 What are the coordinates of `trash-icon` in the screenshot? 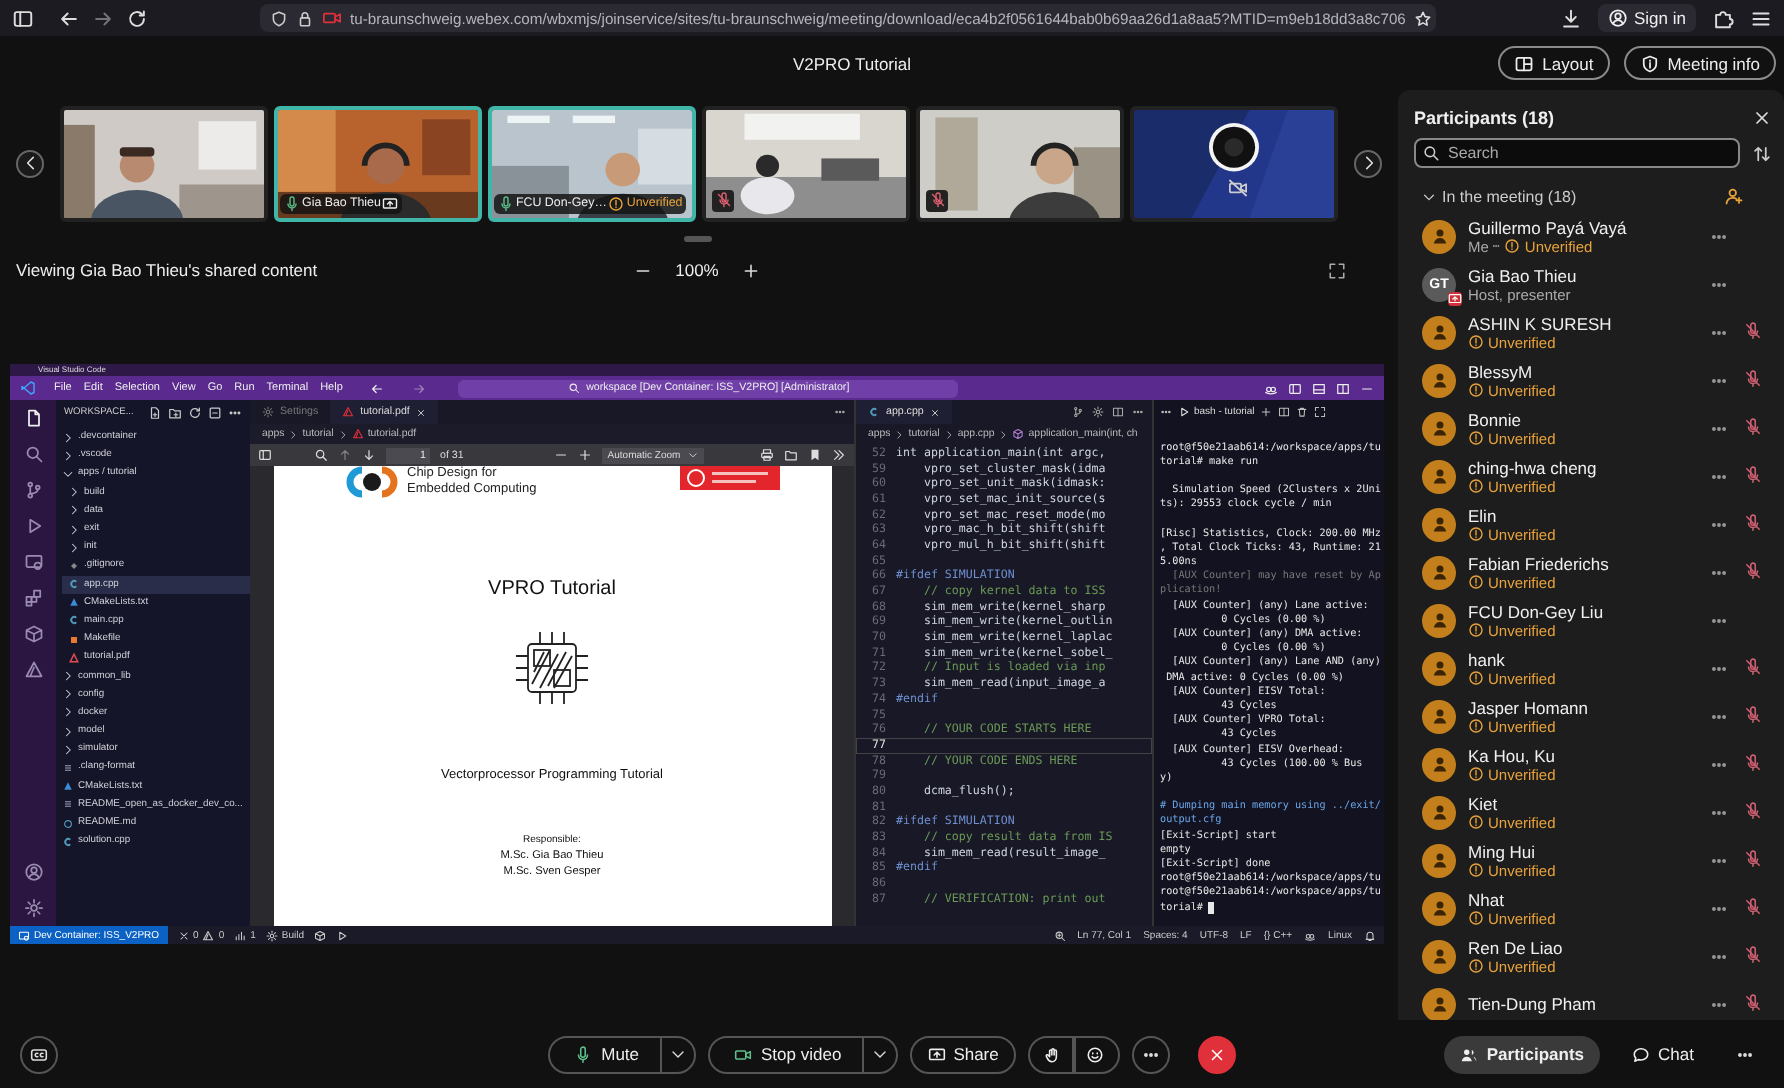 It's located at (1302, 412).